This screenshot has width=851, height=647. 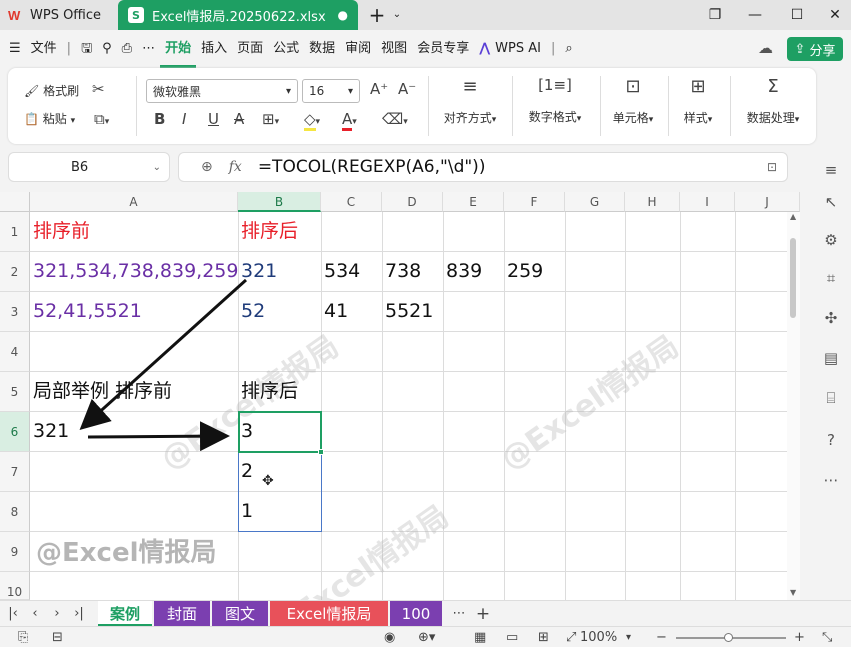 I want to click on menu-review: 审阅, so click(x=358, y=49).